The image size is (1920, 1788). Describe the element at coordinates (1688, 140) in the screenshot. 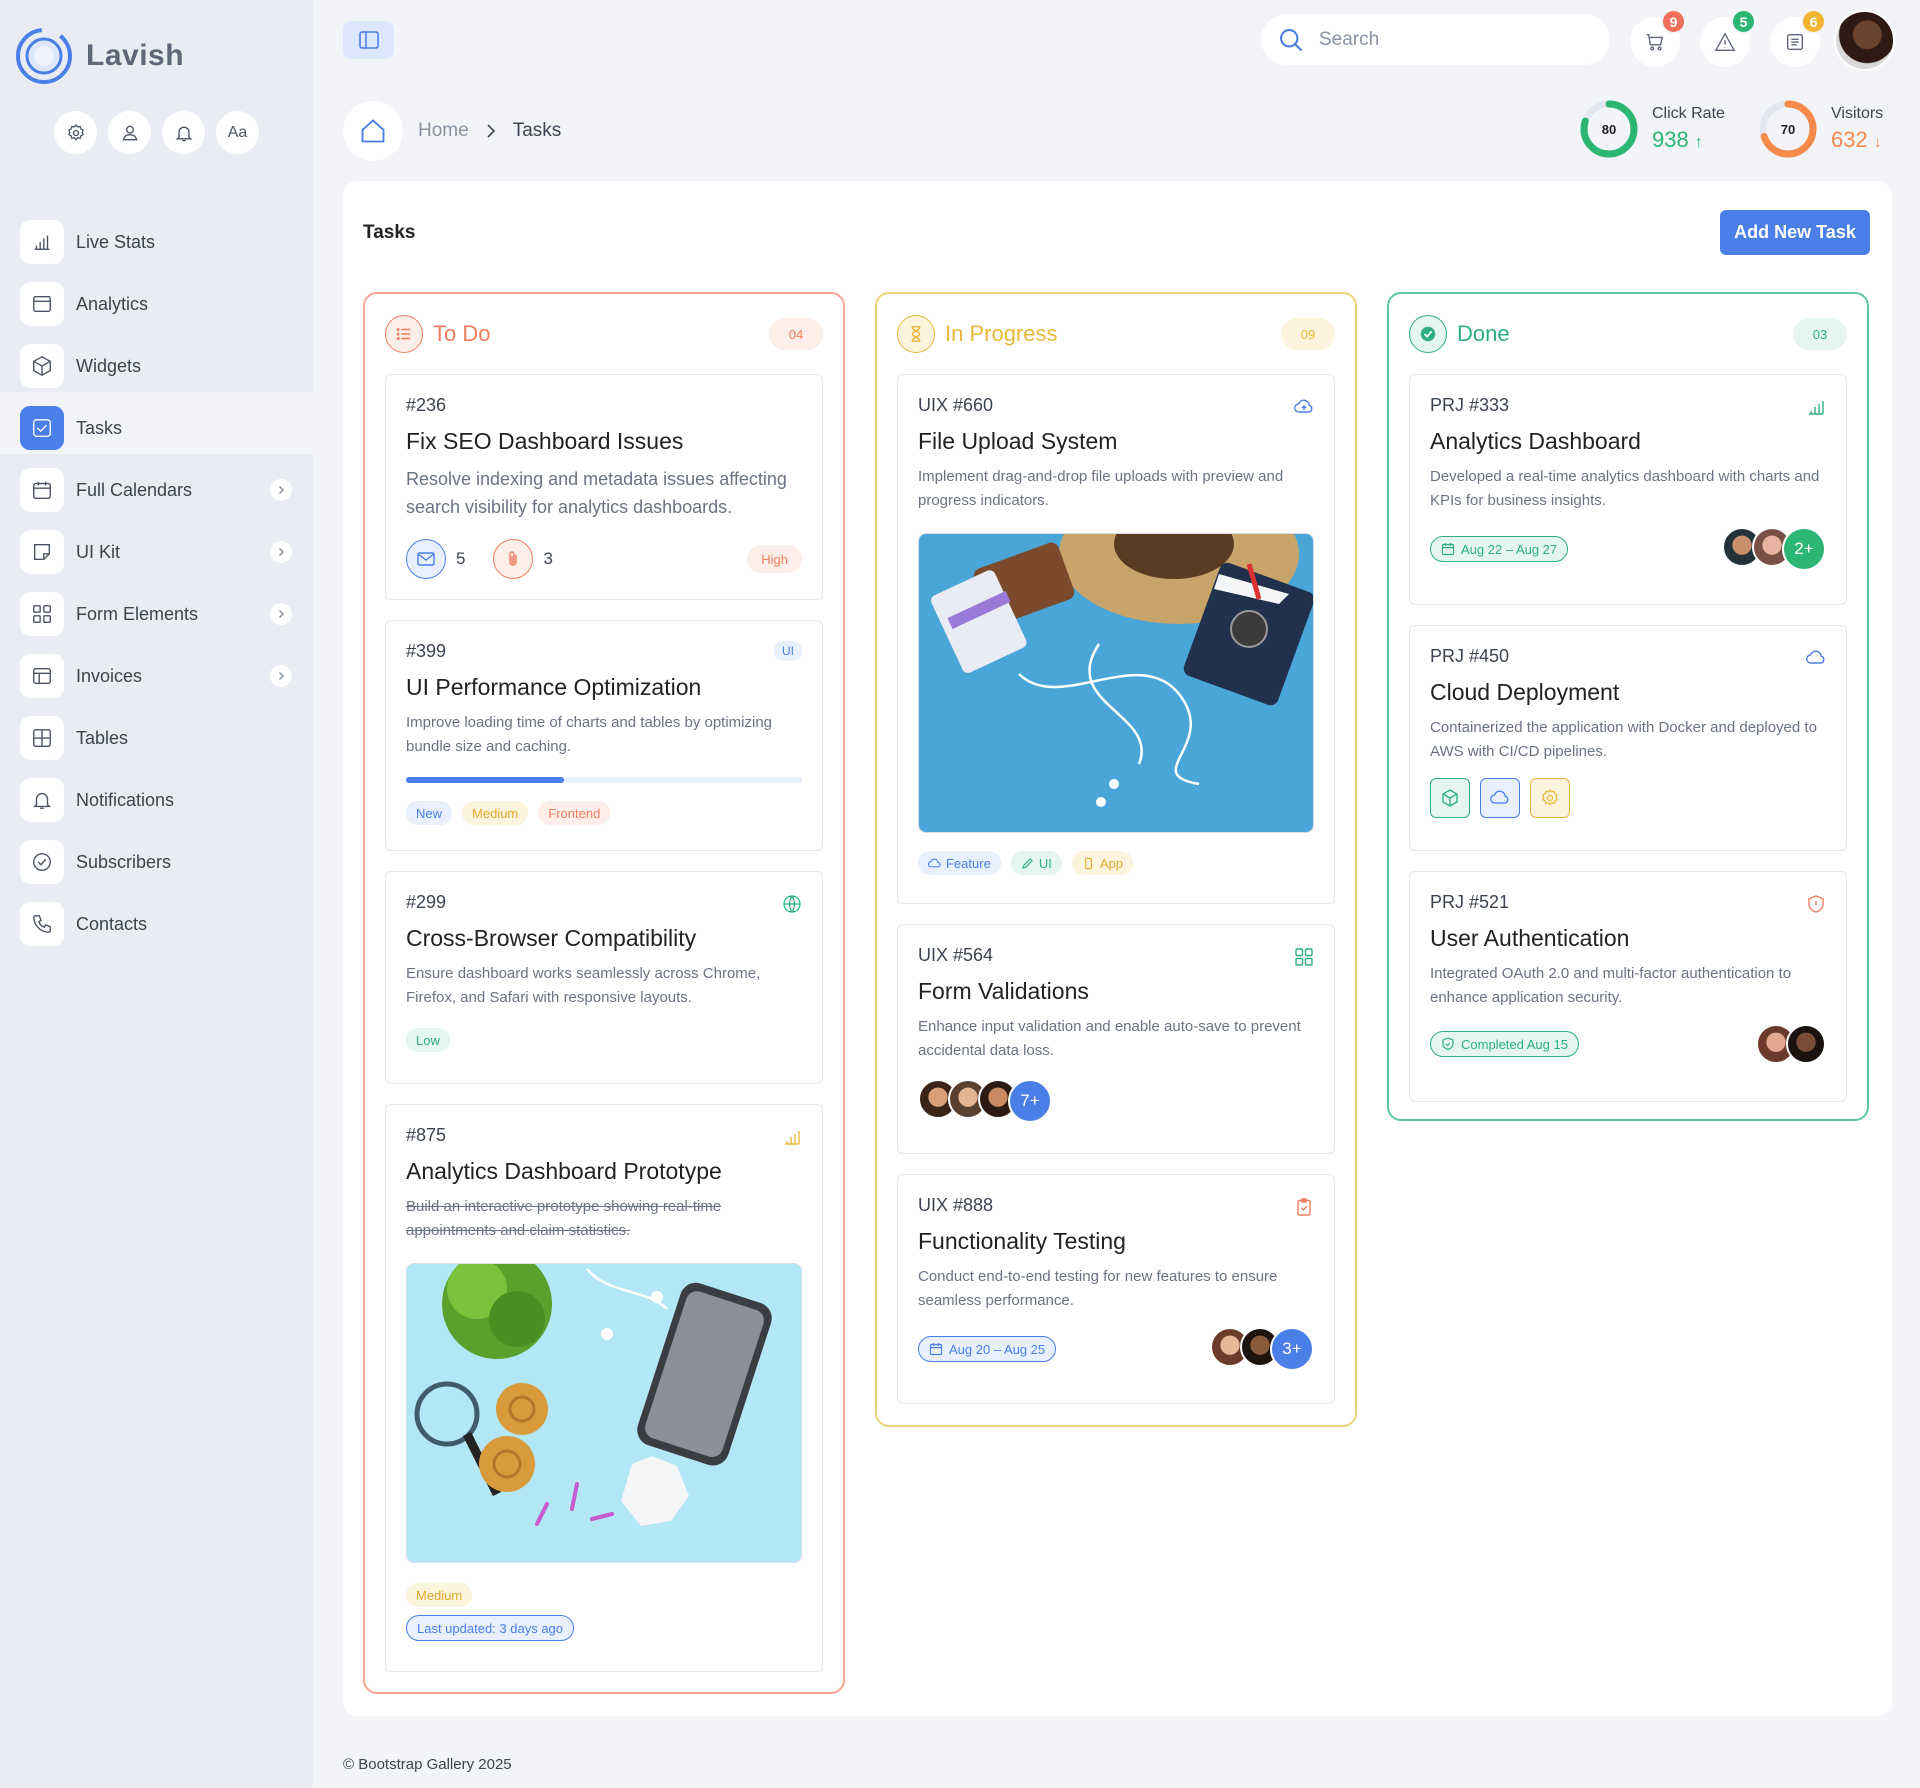

I see `click-rate-value: 938 ↑` at that location.